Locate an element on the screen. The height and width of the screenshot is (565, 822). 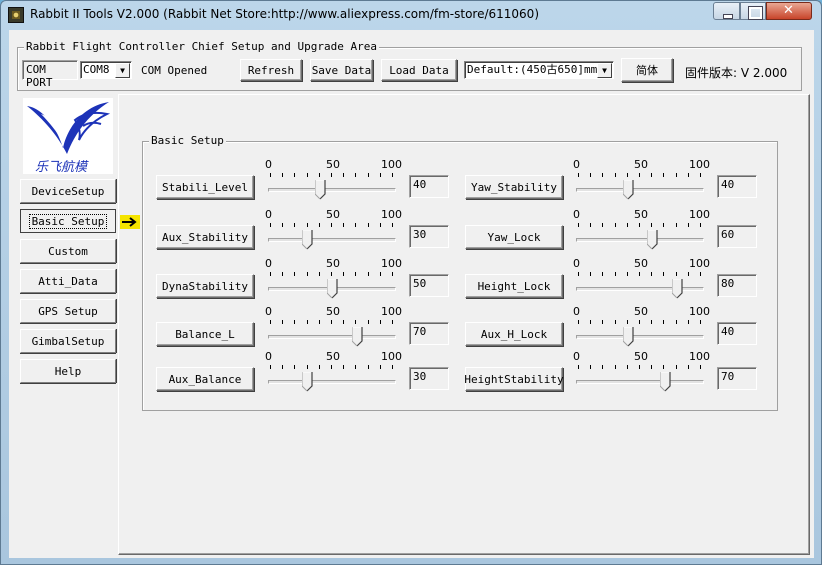
firmware-version-text: 固件版本: V 2.000 is located at coordinates (736, 73).